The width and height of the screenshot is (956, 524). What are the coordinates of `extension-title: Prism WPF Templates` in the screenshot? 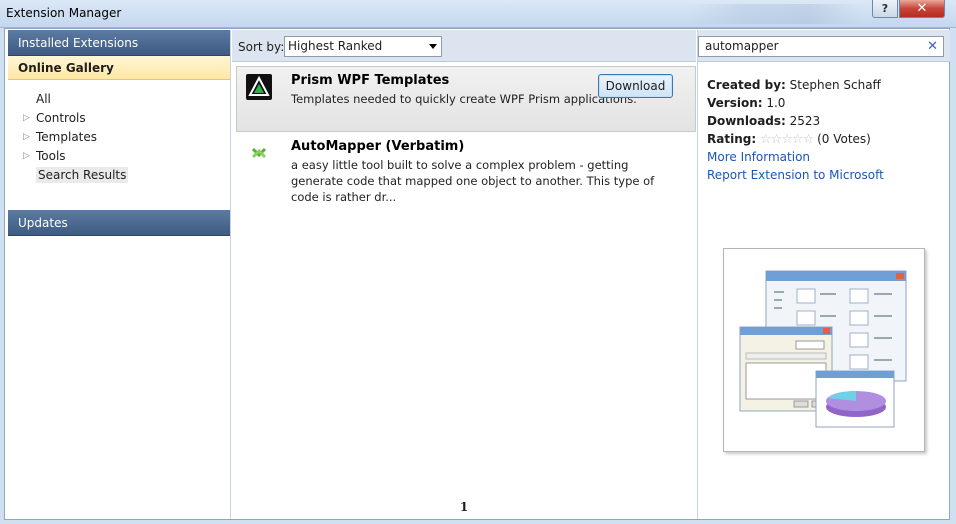 It's located at (370, 80).